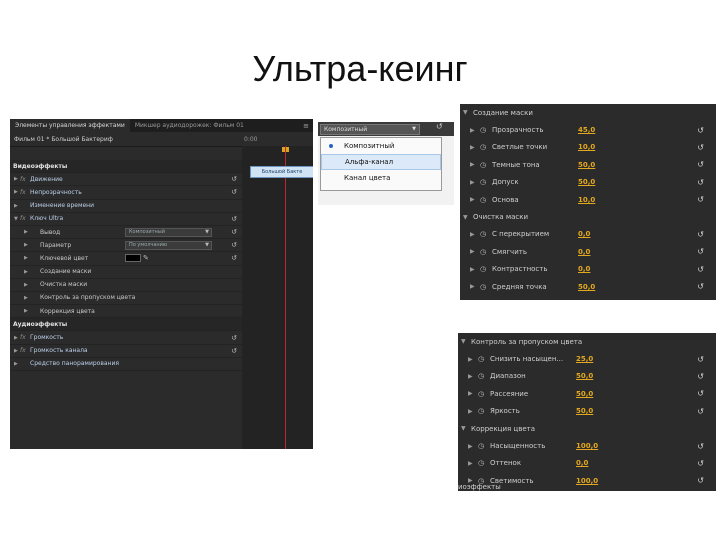 Image resolution: width=720 pixels, height=540 pixels. Describe the element at coordinates (126, 193) in the screenshot. I see `effect-row: ▶ fx Непрозрачность ↺` at that location.